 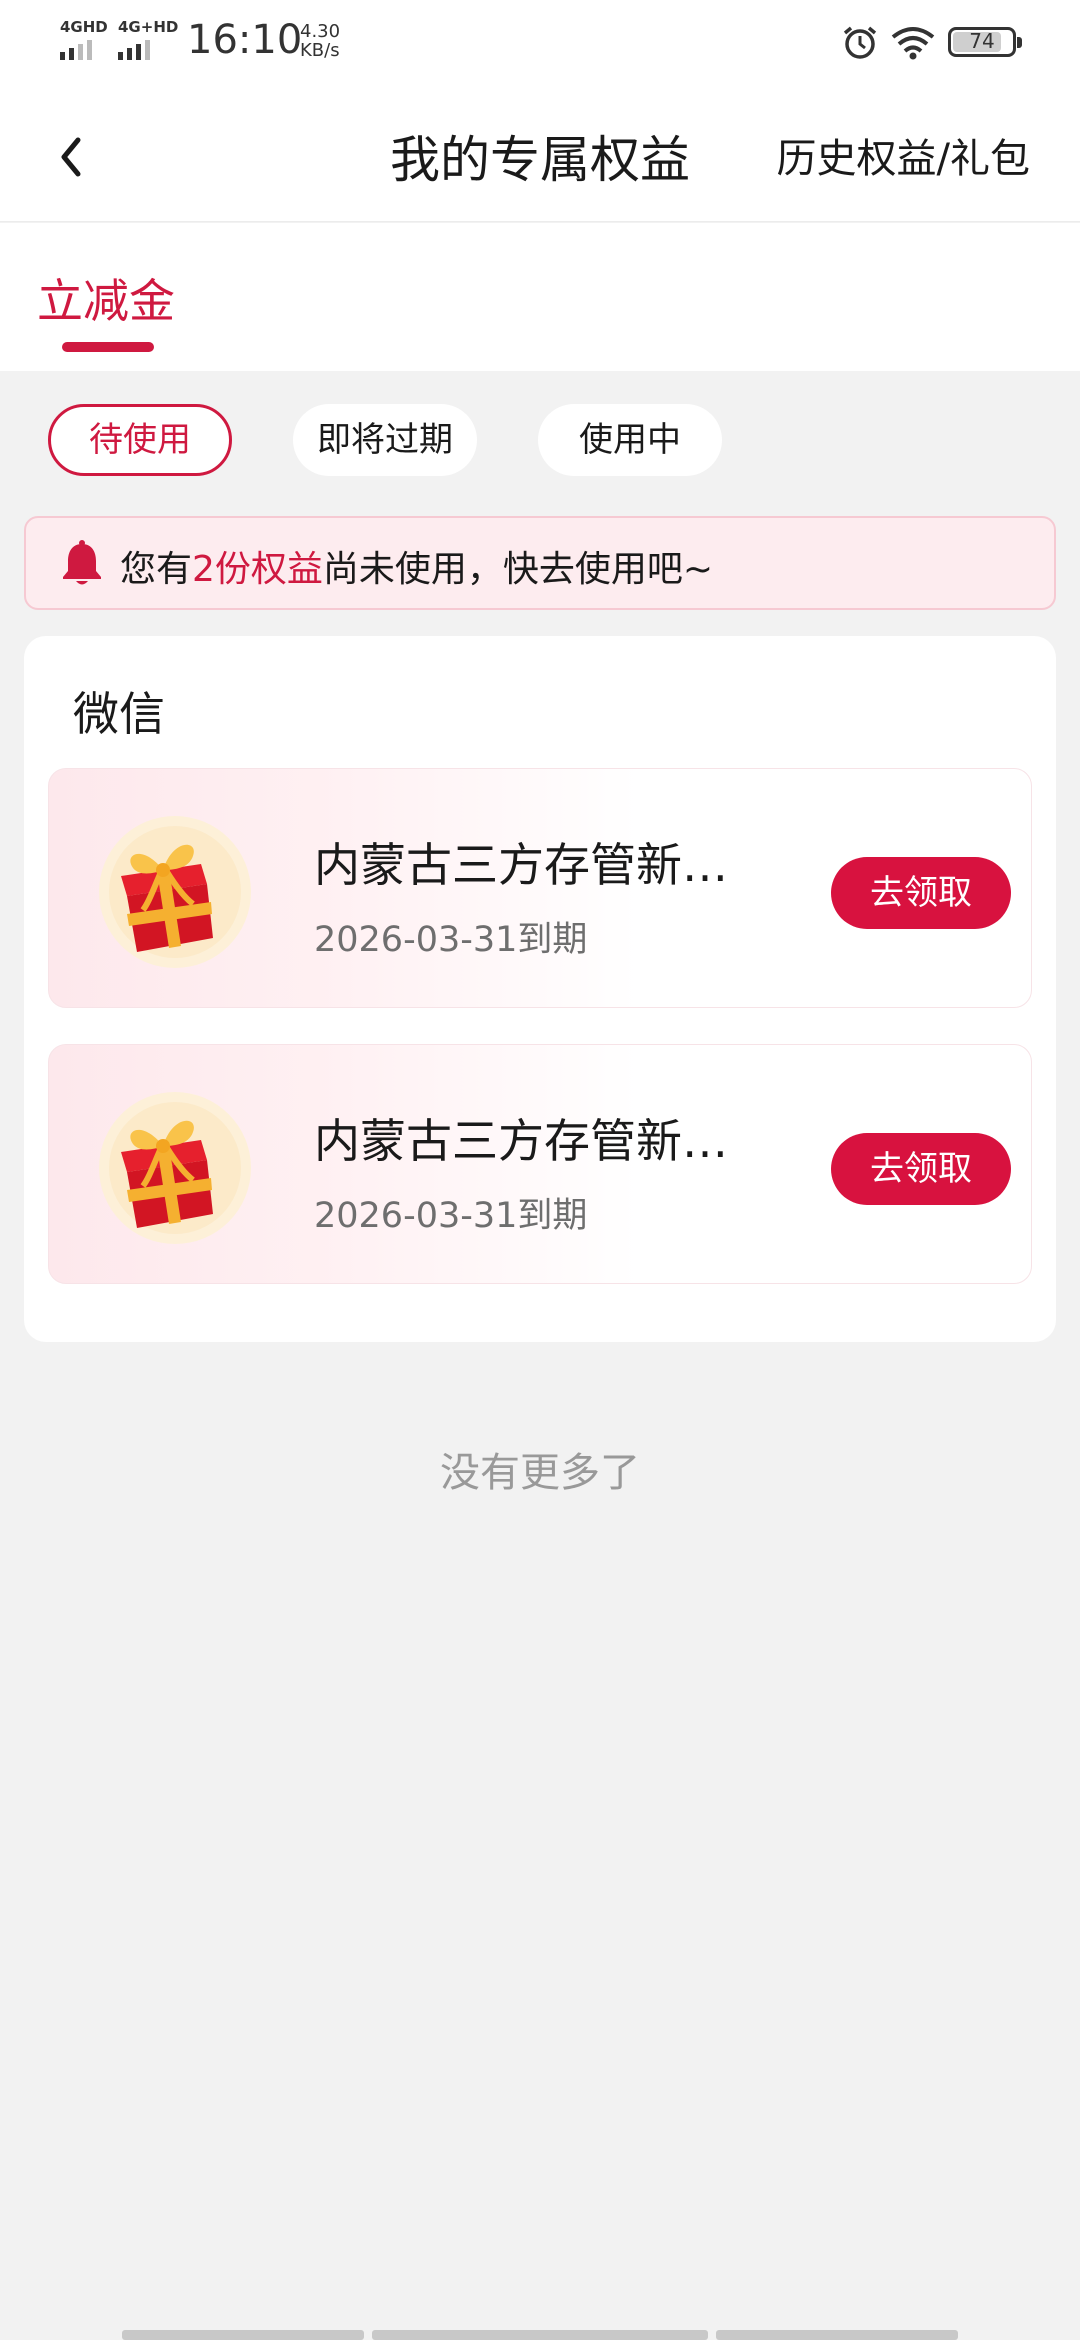 What do you see at coordinates (540, 297) in the screenshot?
I see `tab-bar: 立减金` at bounding box center [540, 297].